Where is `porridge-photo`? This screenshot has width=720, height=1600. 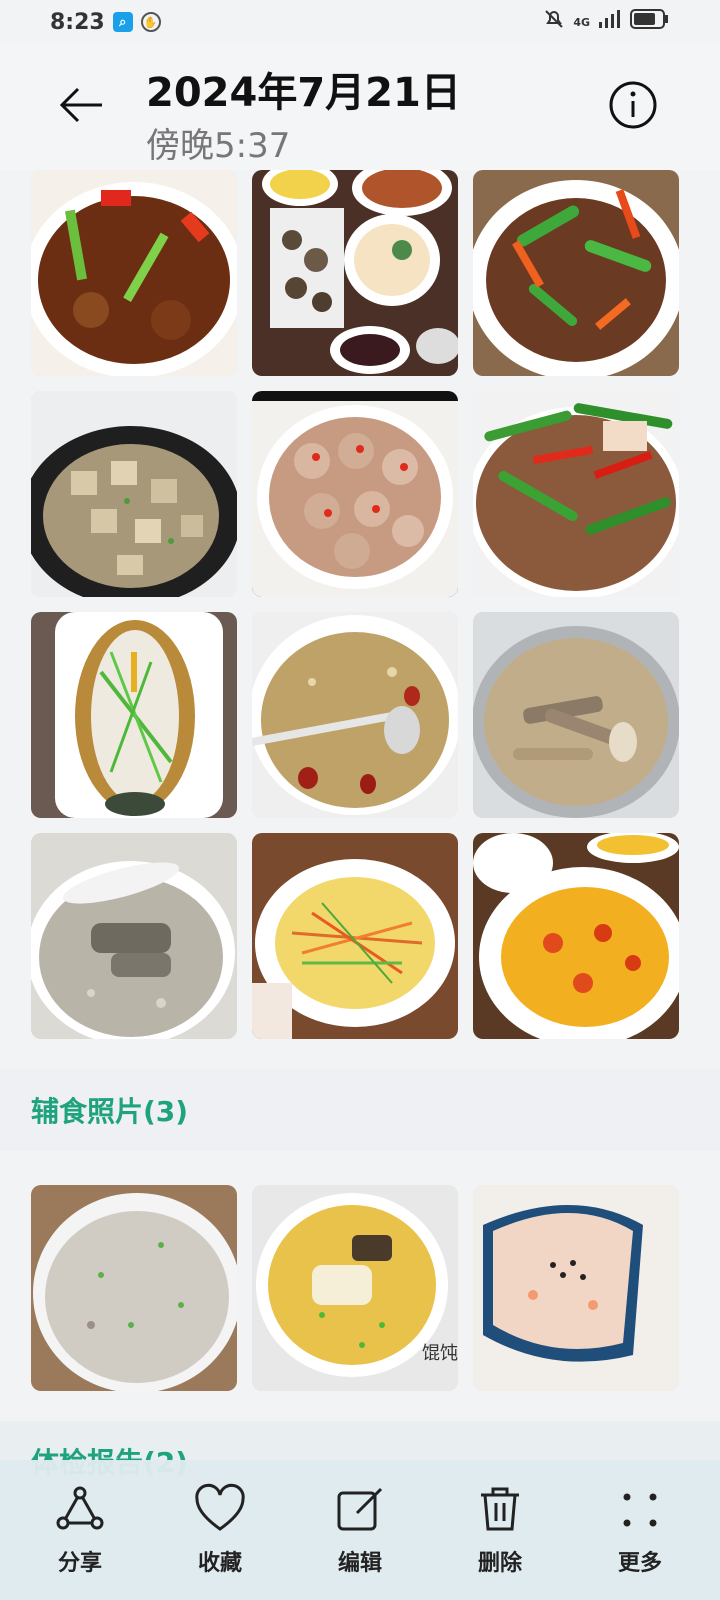 porridge-photo is located at coordinates (134, 1288).